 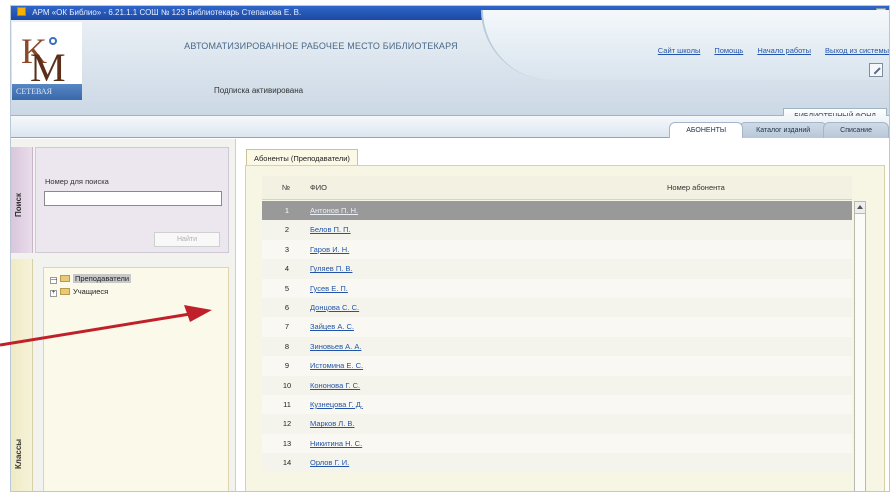 What do you see at coordinates (557, 188) in the screenshot?
I see `table-header: № ФИО Номер абонента` at bounding box center [557, 188].